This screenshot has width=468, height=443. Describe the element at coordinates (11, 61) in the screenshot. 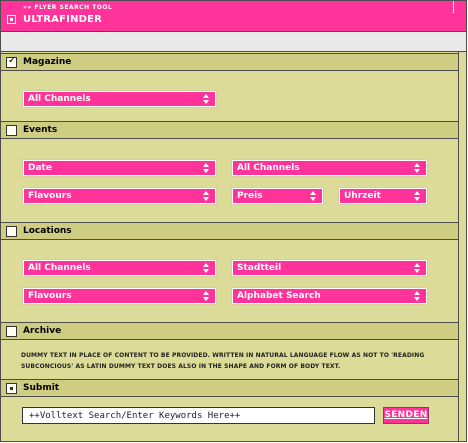

I see `magazine-checkbox` at that location.